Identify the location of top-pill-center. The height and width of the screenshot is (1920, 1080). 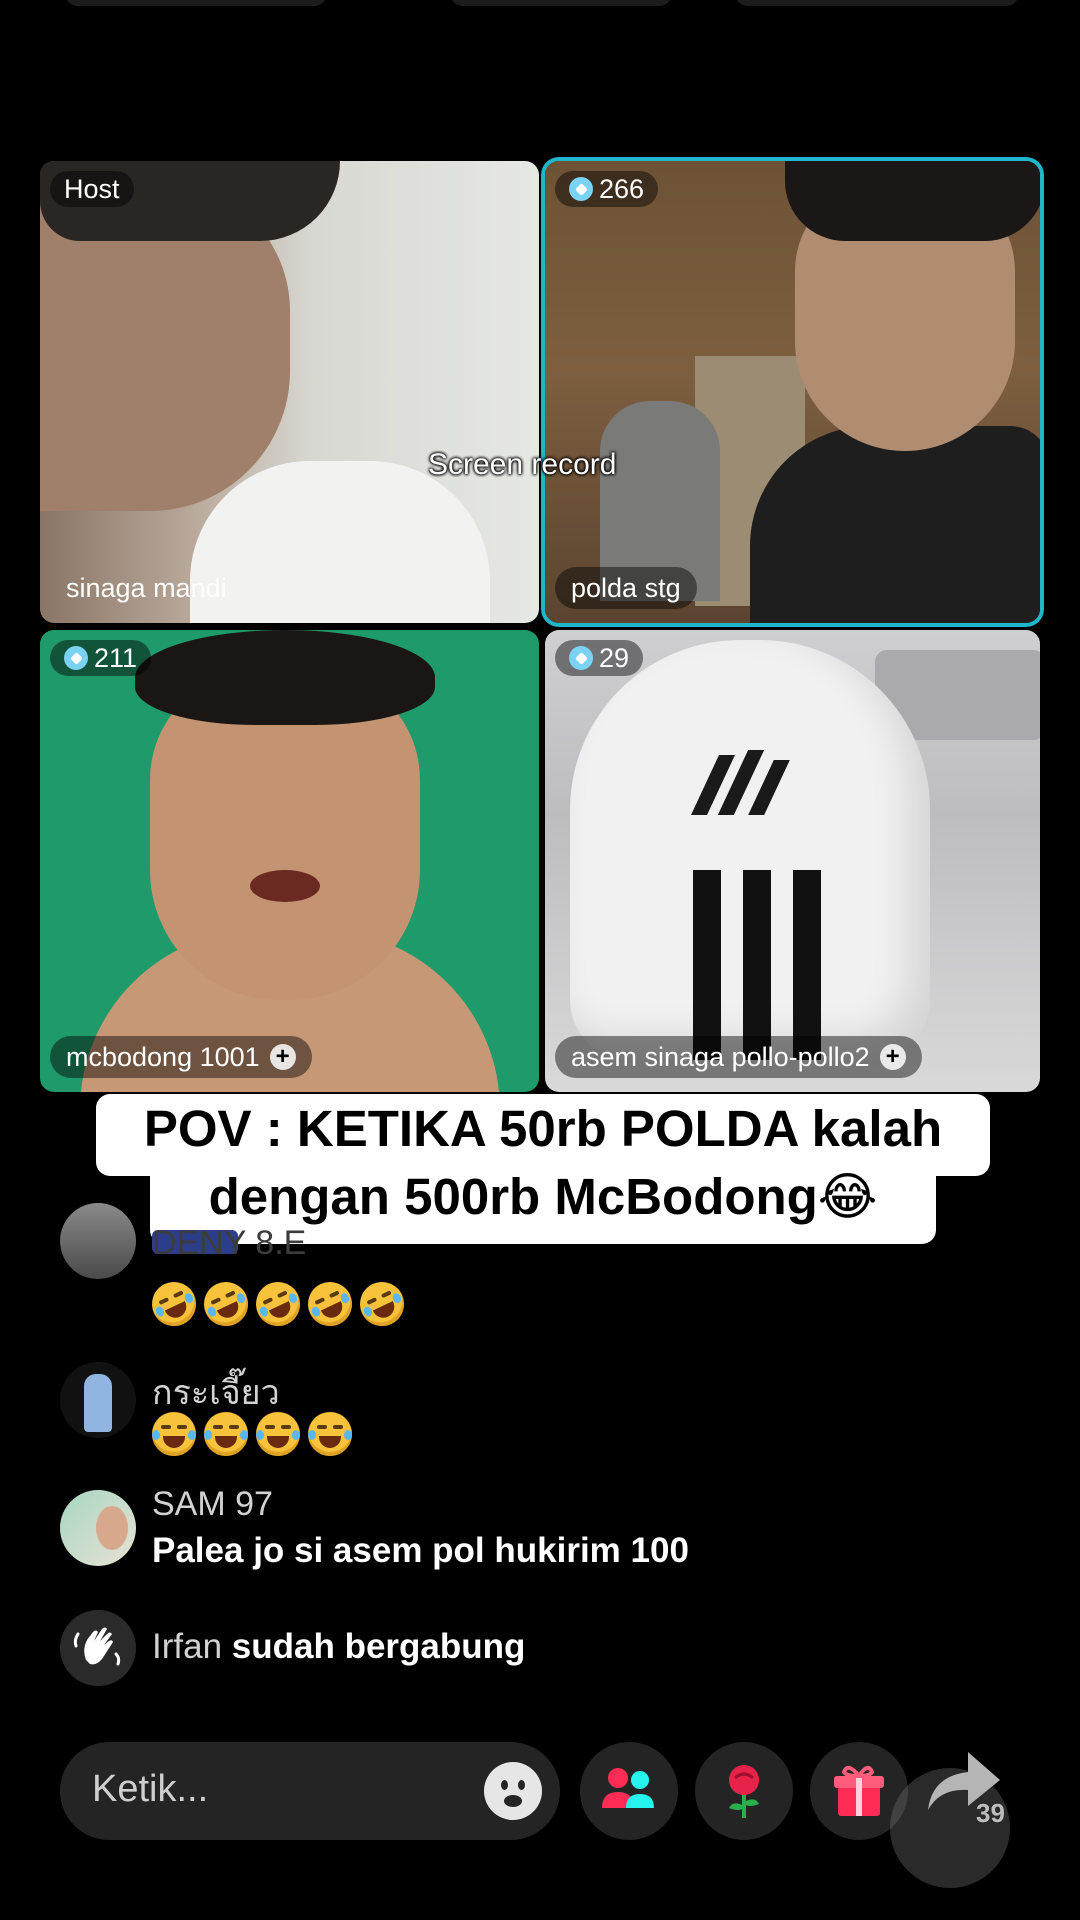
(561, 3).